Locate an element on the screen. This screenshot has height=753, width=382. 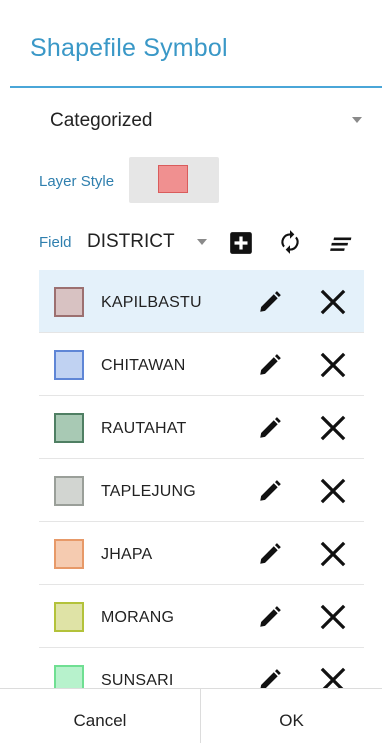
category-row: KAPILBASTU is located at coordinates (201, 301).